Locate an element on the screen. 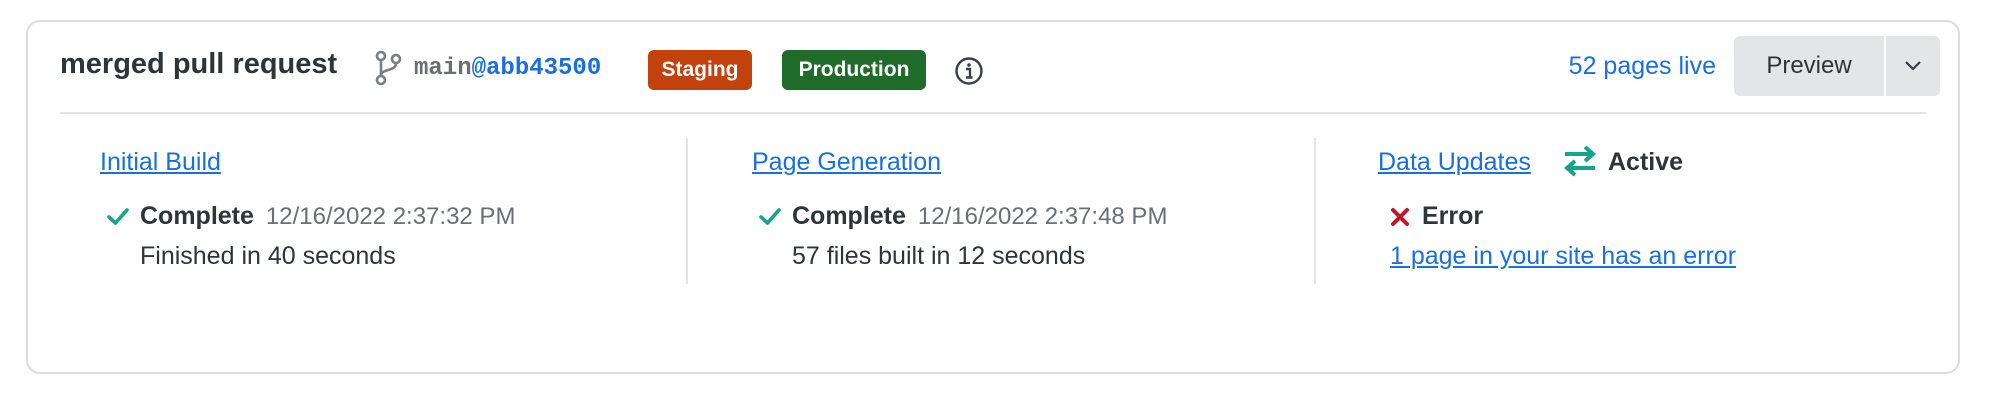 Image resolution: width=1998 pixels, height=412 pixels. x-icon is located at coordinates (1400, 216).